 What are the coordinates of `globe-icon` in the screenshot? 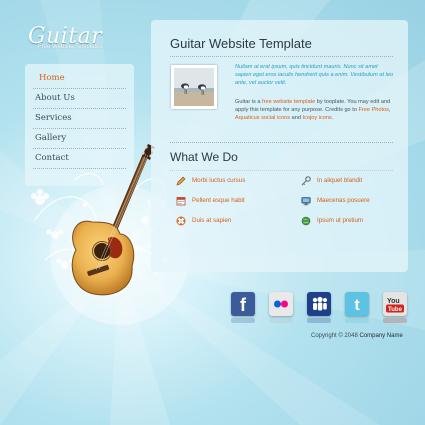 It's located at (306, 221).